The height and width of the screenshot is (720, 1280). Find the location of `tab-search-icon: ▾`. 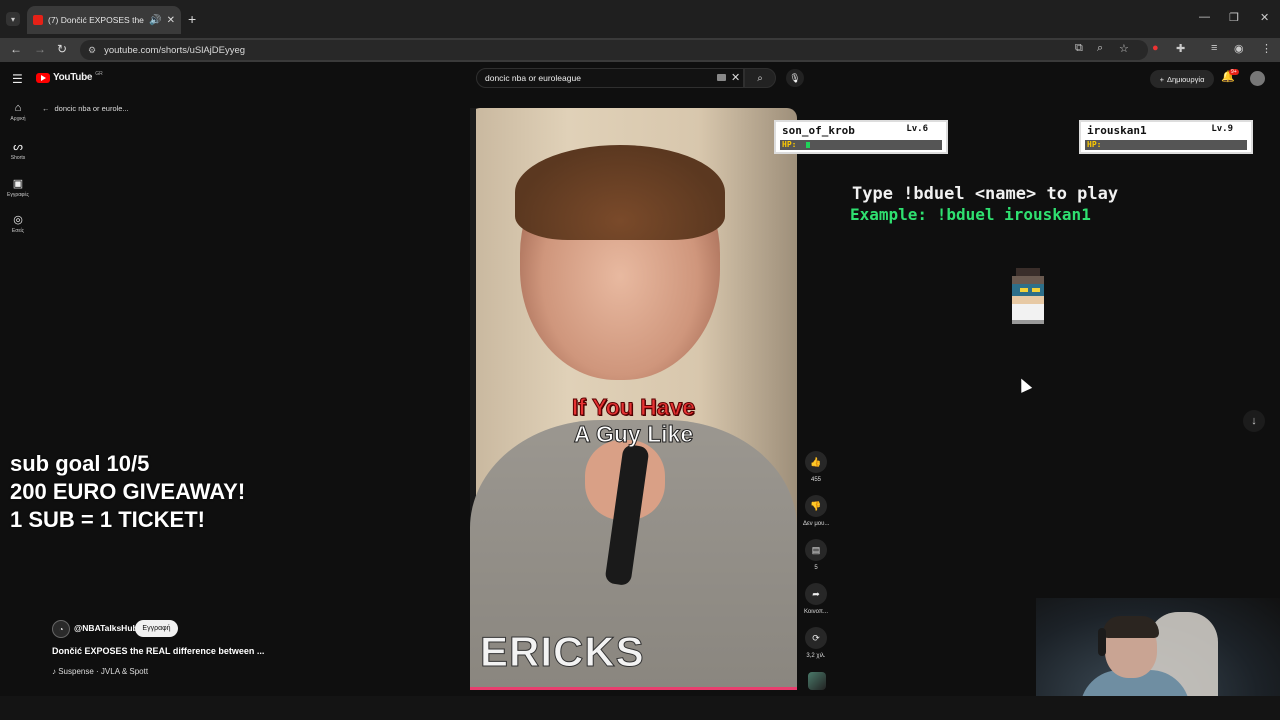

tab-search-icon: ▾ is located at coordinates (13, 19).